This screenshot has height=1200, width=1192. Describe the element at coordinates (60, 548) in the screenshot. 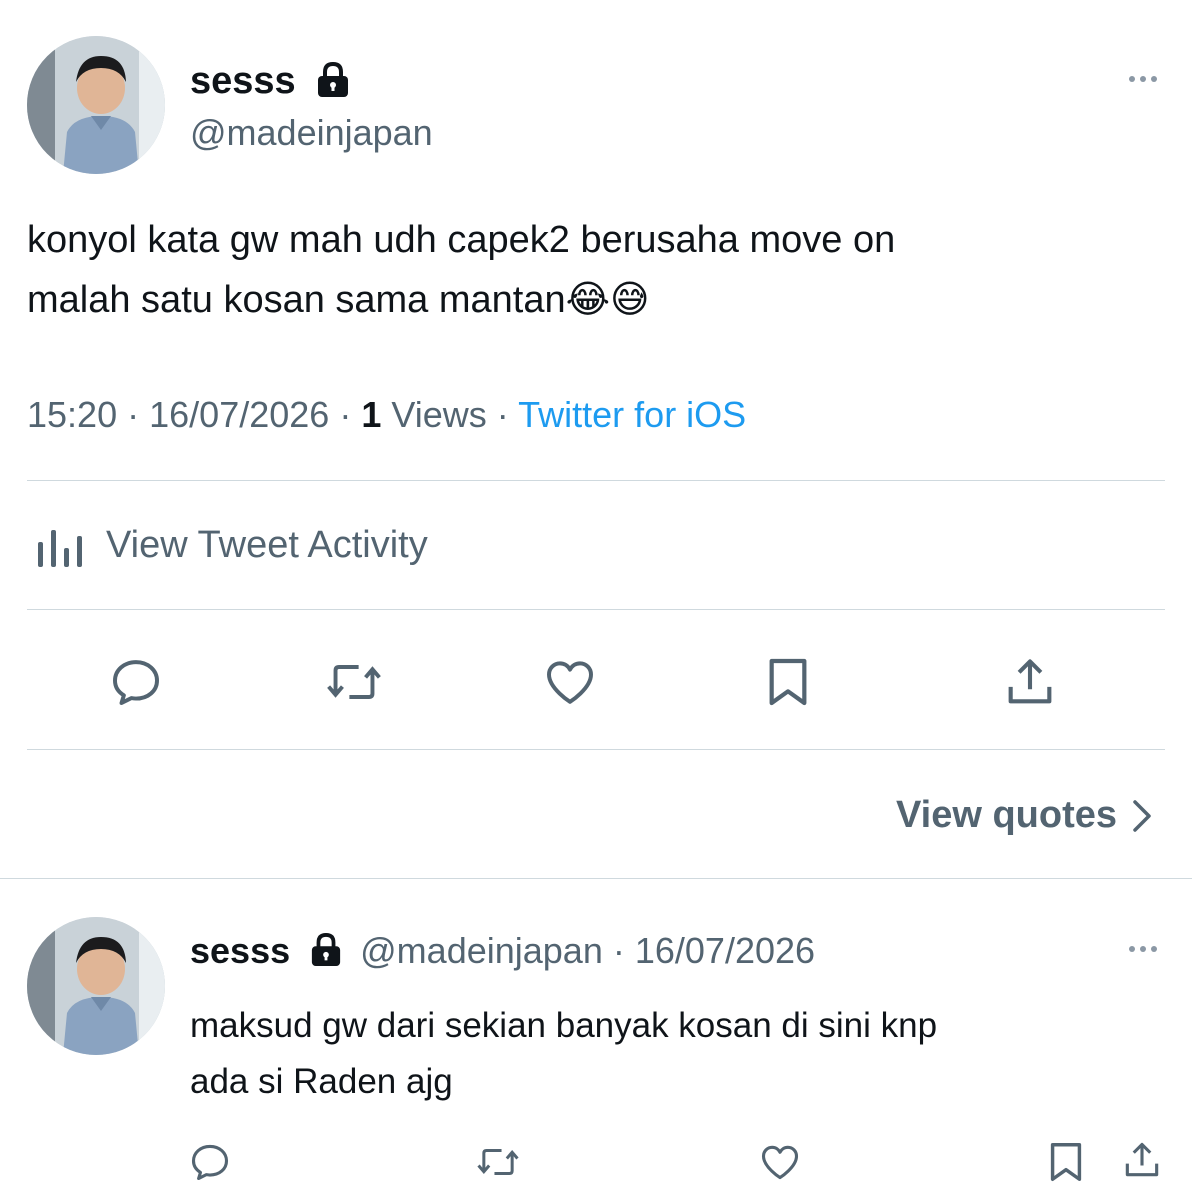

I see `analytics-icon` at that location.